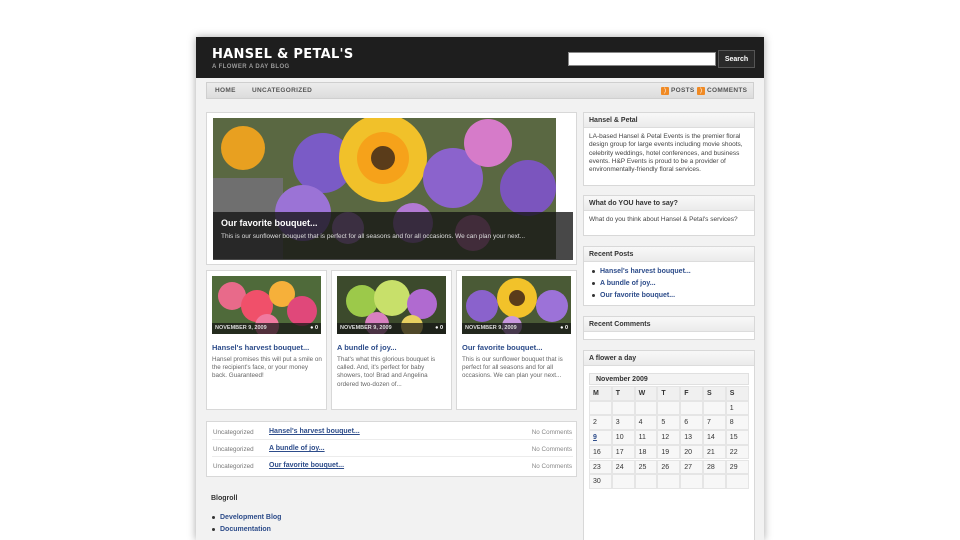 This screenshot has width=960, height=540. I want to click on search-button: Search, so click(736, 59).